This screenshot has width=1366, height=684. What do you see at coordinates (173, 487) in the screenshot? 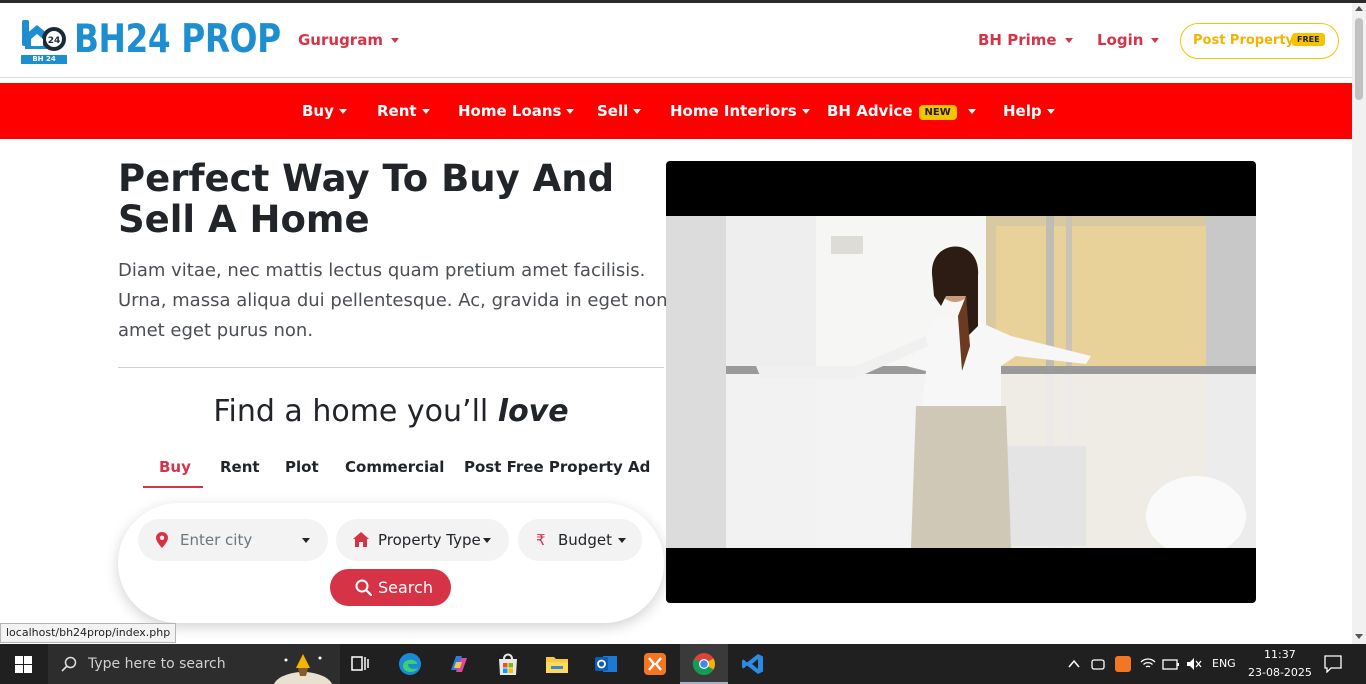
I see `active-tab-indicator` at bounding box center [173, 487].